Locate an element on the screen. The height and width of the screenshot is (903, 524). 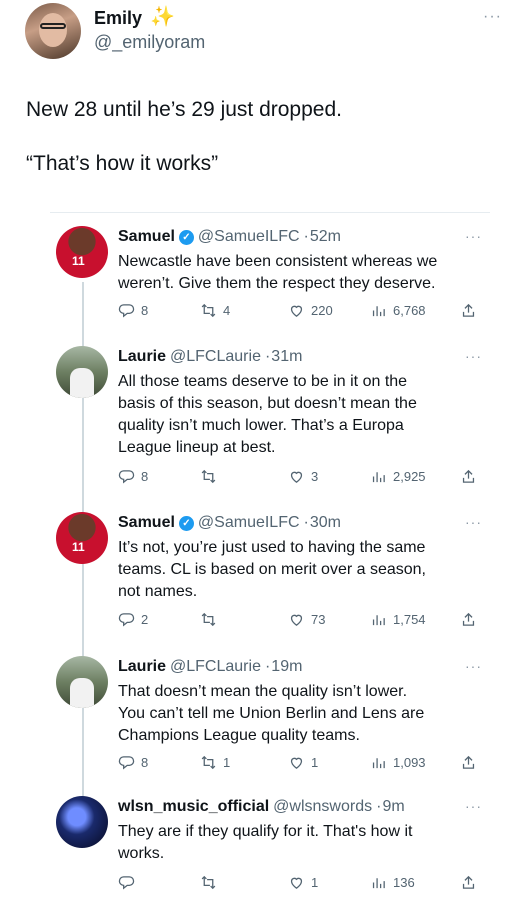
views-button: 6,768 is located at coordinates (398, 310).